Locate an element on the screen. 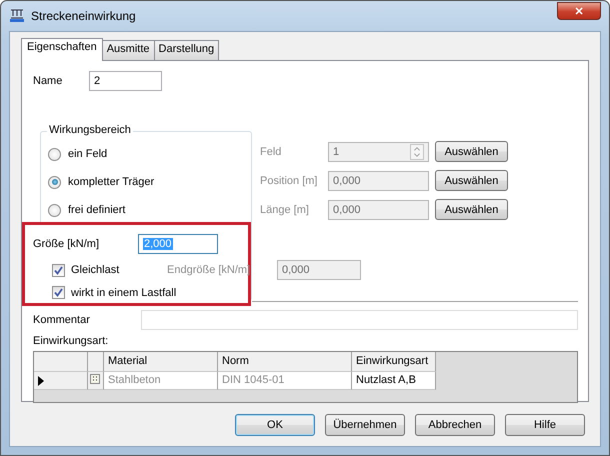 The image size is (610, 456). name-label: Name is located at coordinates (48, 81).